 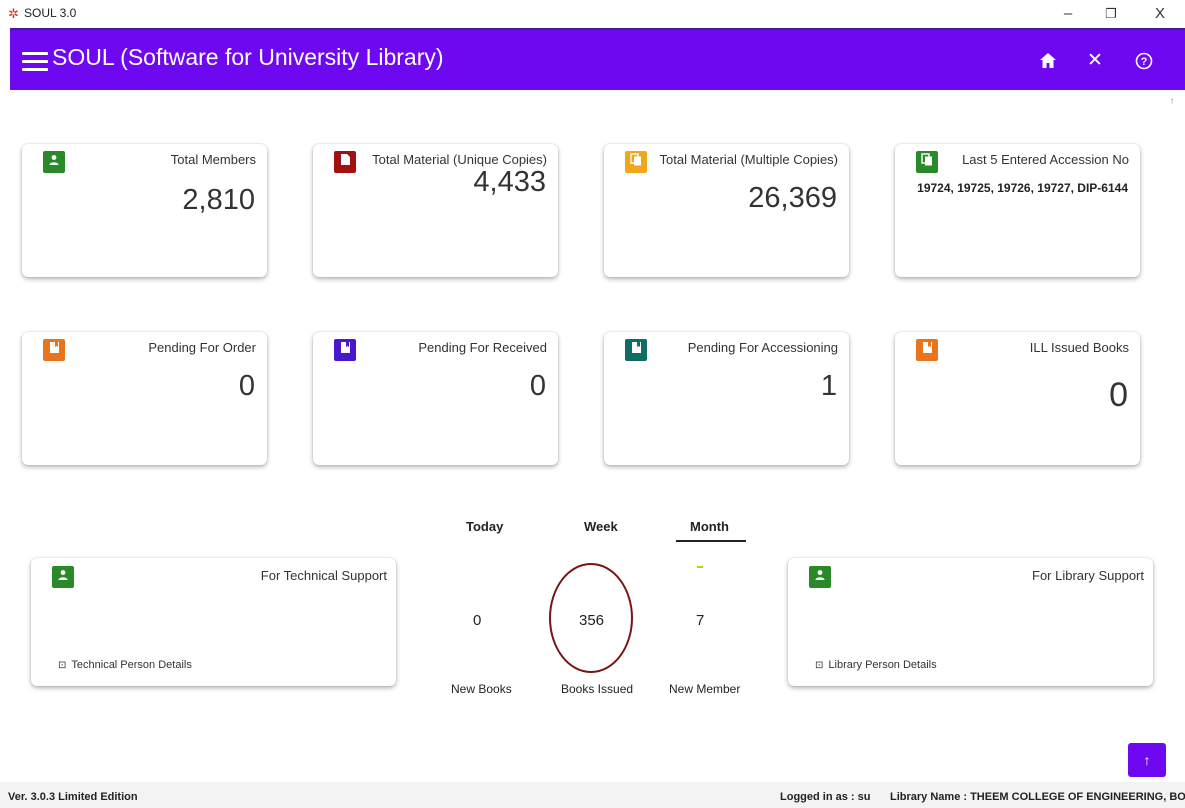 What do you see at coordinates (35, 61) in the screenshot?
I see `menu-icon` at bounding box center [35, 61].